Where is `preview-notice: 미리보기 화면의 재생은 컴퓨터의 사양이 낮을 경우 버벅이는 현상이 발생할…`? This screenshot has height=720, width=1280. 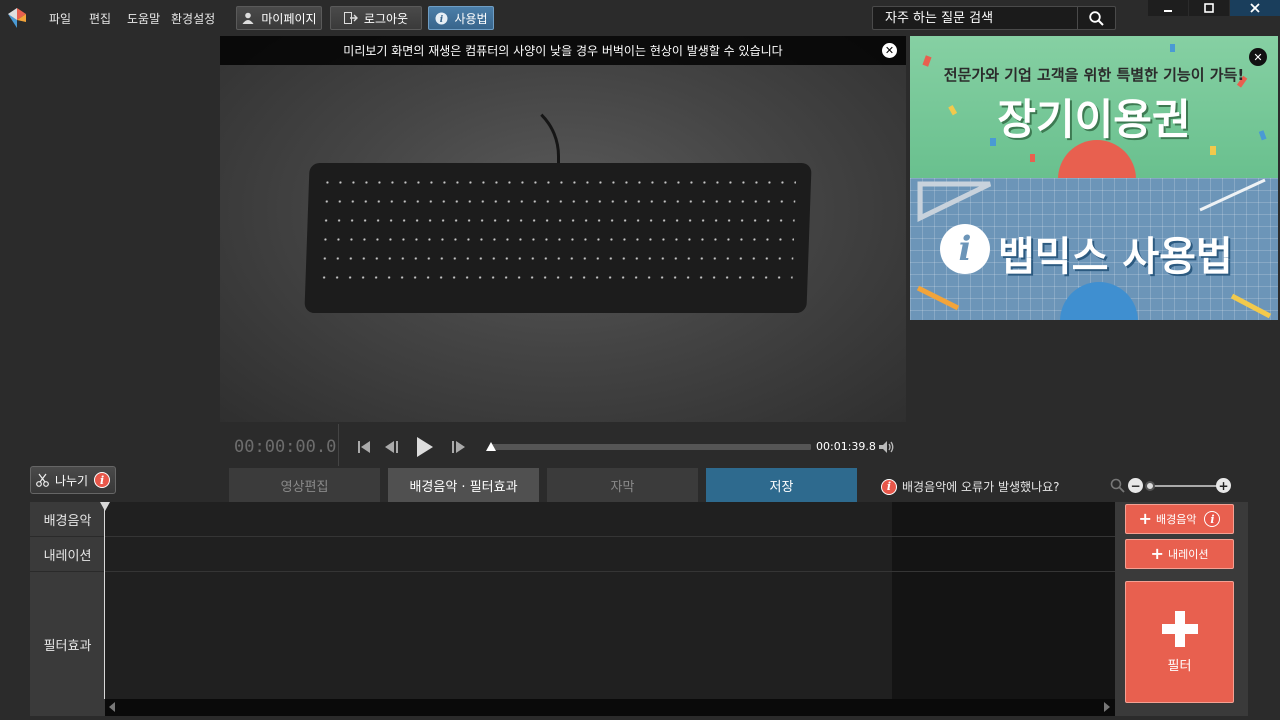
preview-notice: 미리보기 화면의 재생은 컴퓨터의 사양이 낮을 경우 버벅이는 현상이 발생할… is located at coordinates (563, 50).